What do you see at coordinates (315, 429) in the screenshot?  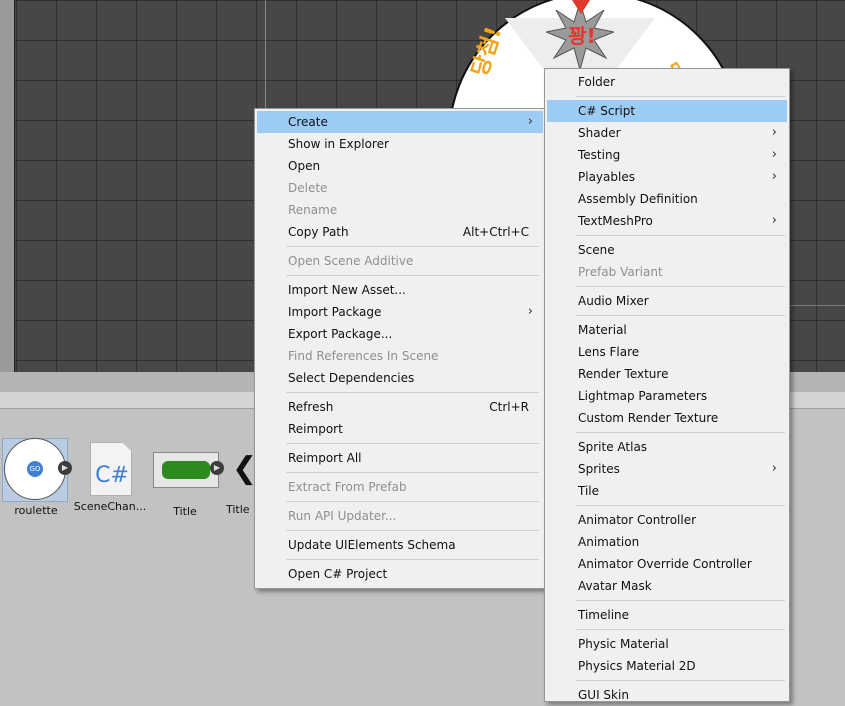 I see `menu-item-label: Reimport` at bounding box center [315, 429].